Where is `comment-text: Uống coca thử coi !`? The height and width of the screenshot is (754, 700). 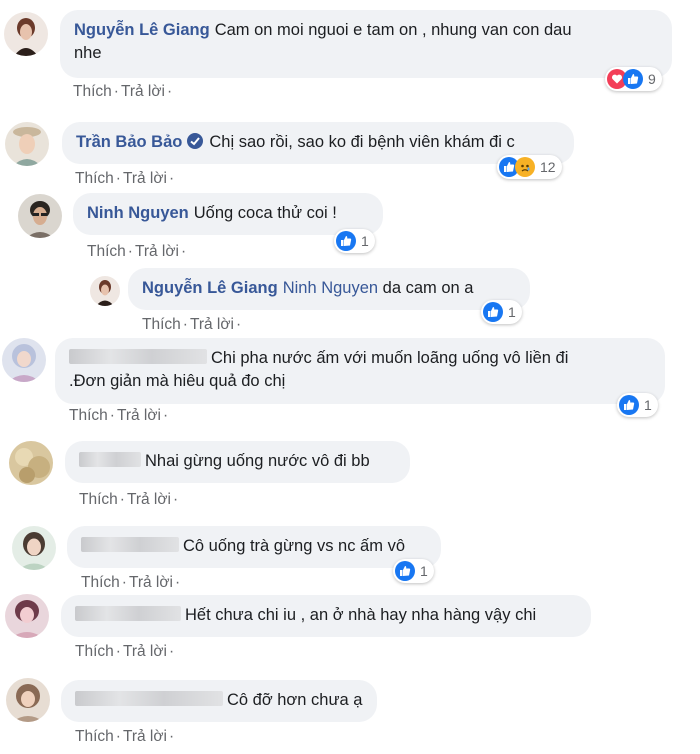 comment-text: Uống coca thử coi ! is located at coordinates (265, 213).